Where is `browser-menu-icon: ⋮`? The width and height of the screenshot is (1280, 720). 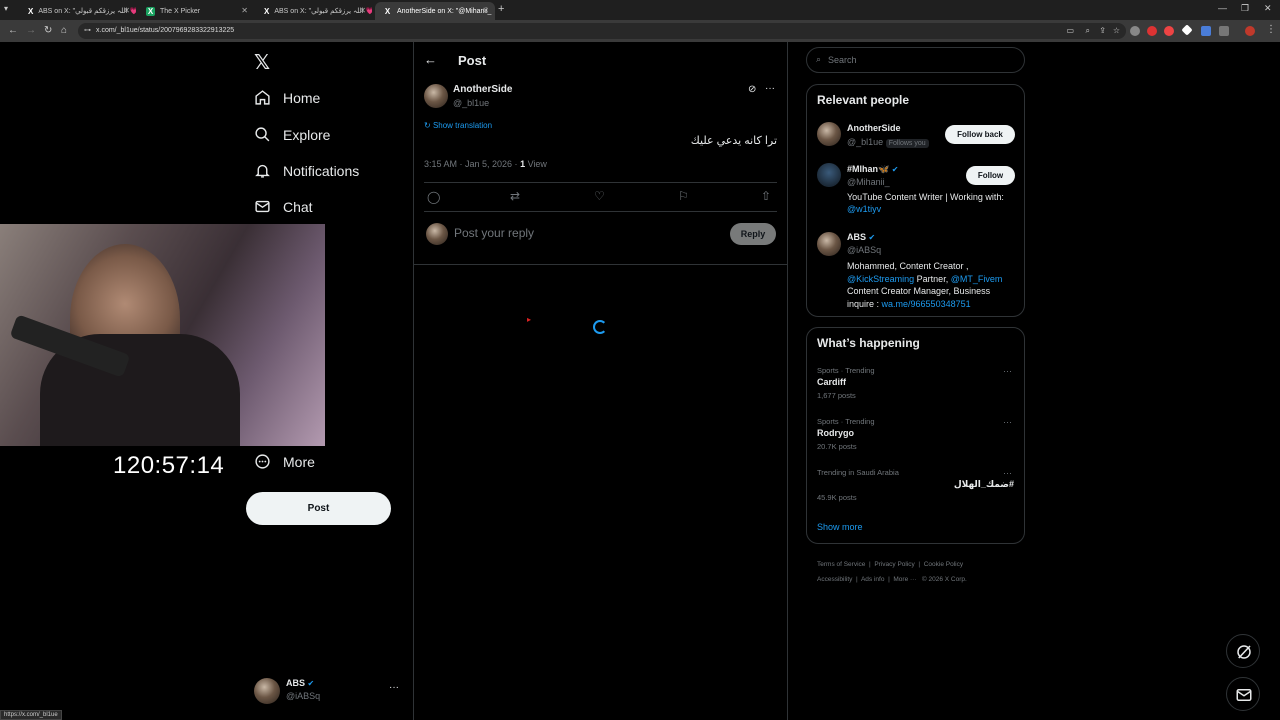
browser-menu-icon: ⋮ is located at coordinates (1271, 29).